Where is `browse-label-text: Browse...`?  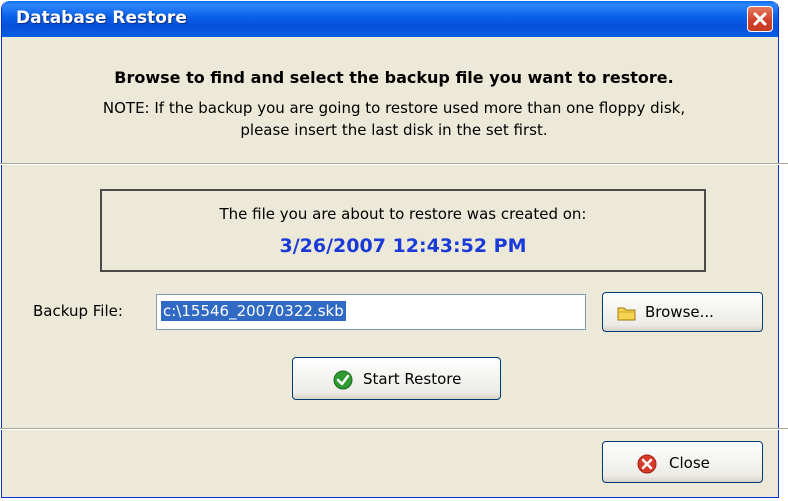
browse-label-text: Browse... is located at coordinates (679, 312).